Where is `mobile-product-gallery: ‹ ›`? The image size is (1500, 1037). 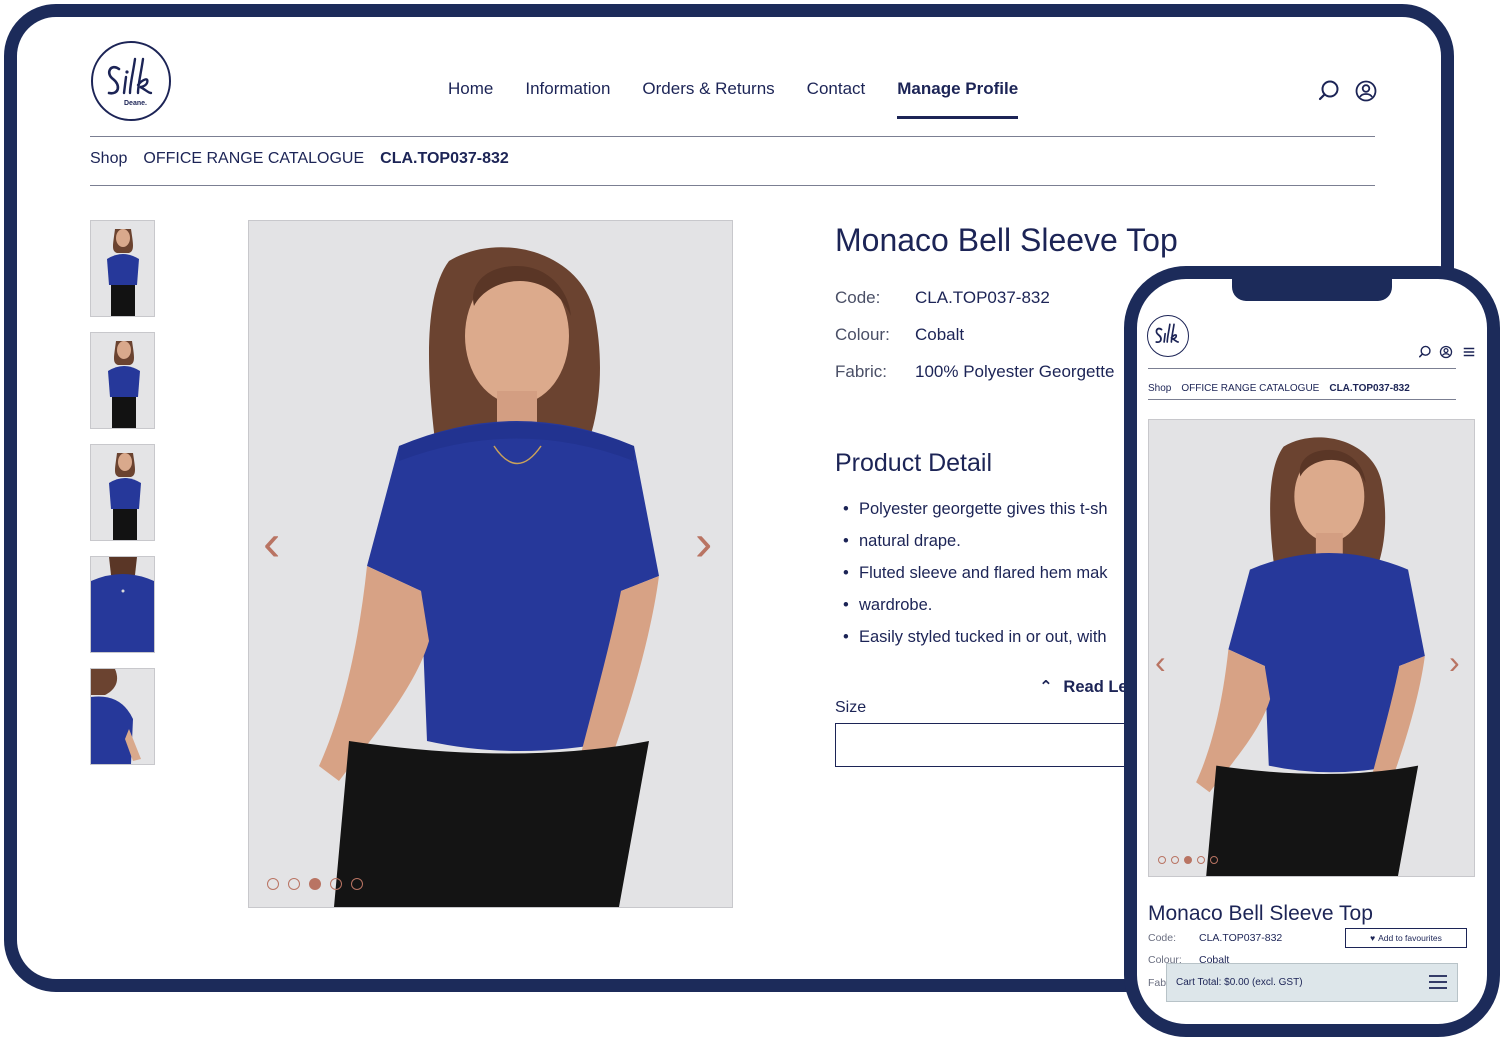 mobile-product-gallery: ‹ › is located at coordinates (1311, 648).